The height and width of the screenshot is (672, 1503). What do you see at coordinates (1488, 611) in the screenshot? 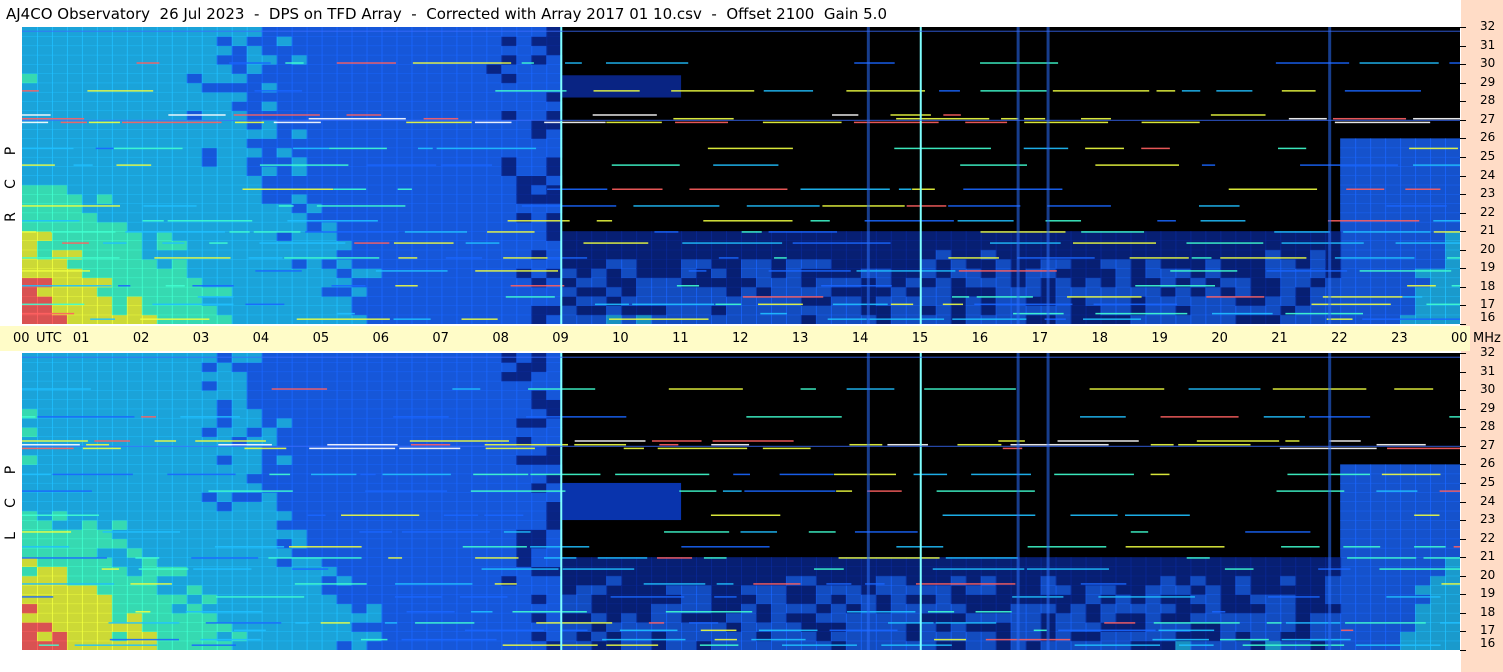
I see `frequency-tick-label: 18` at bounding box center [1488, 611].